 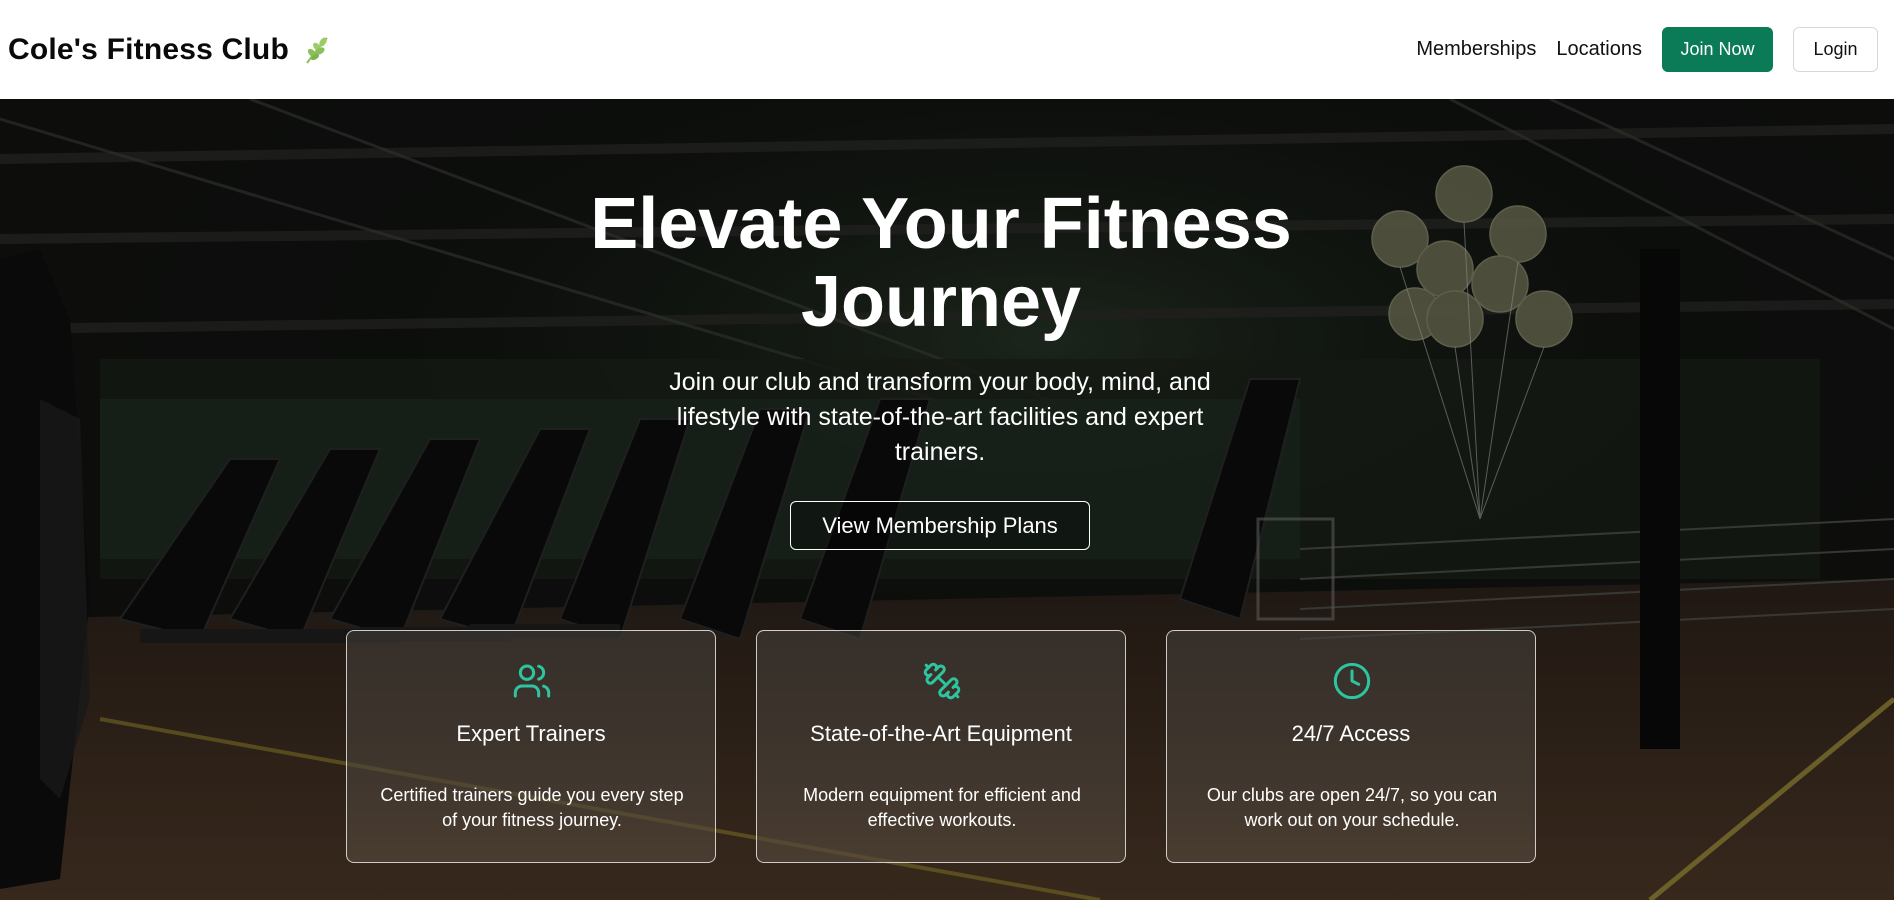 What do you see at coordinates (1476, 49) in the screenshot?
I see `nav-link-memberships: Memberships` at bounding box center [1476, 49].